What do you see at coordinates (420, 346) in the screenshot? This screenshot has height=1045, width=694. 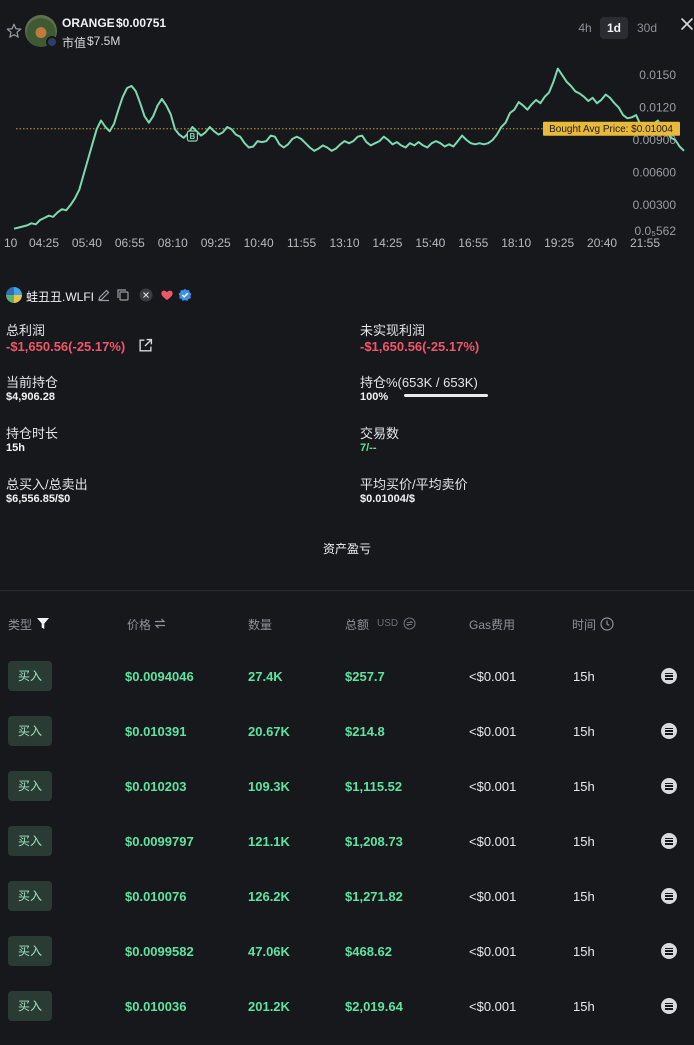 I see `unrealized-profit-value: -$1,650.56(-25.17%)` at bounding box center [420, 346].